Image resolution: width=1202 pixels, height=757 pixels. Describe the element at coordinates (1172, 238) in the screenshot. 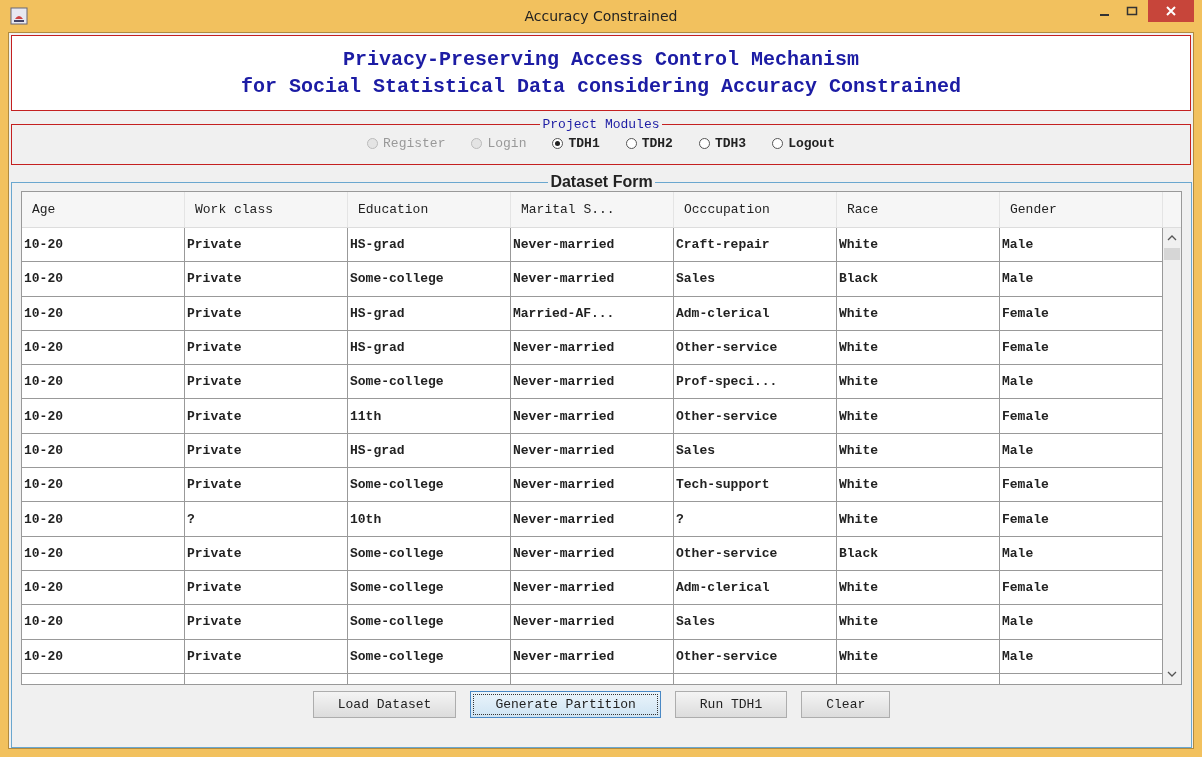

I see `scroll-up-icon` at that location.